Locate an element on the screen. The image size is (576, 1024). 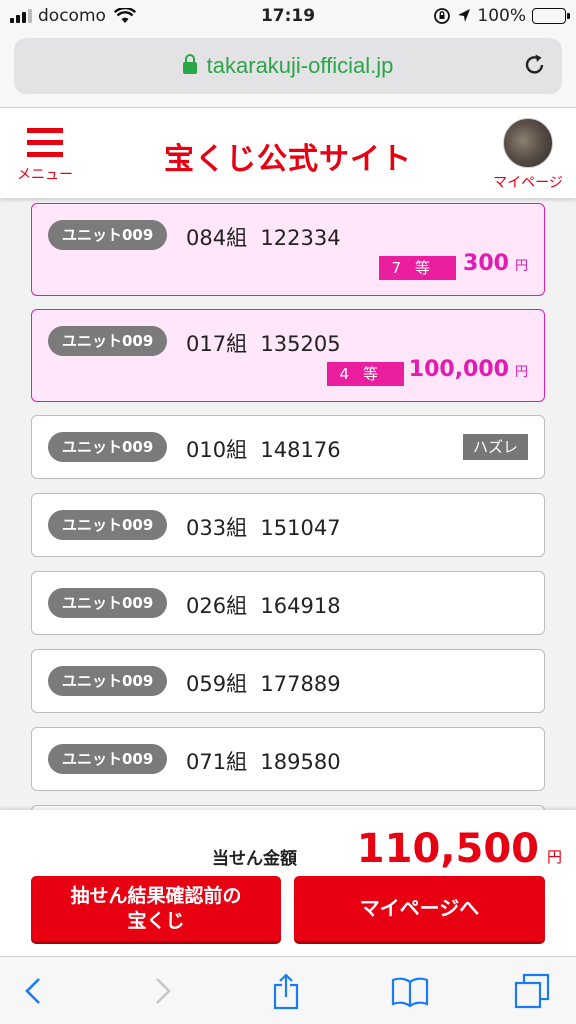
total-label: 当せん金額 is located at coordinates (254, 859).